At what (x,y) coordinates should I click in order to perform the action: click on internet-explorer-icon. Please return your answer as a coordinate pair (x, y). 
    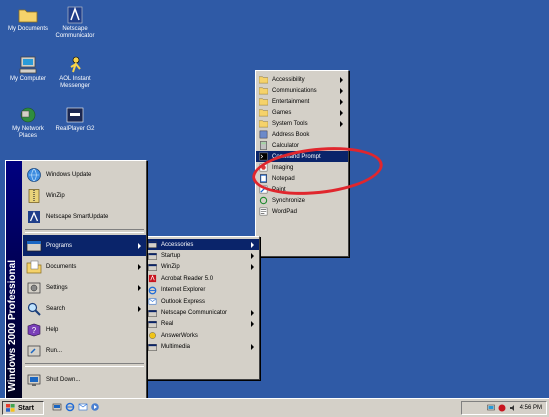
    Looking at the image, I should click on (70, 407).